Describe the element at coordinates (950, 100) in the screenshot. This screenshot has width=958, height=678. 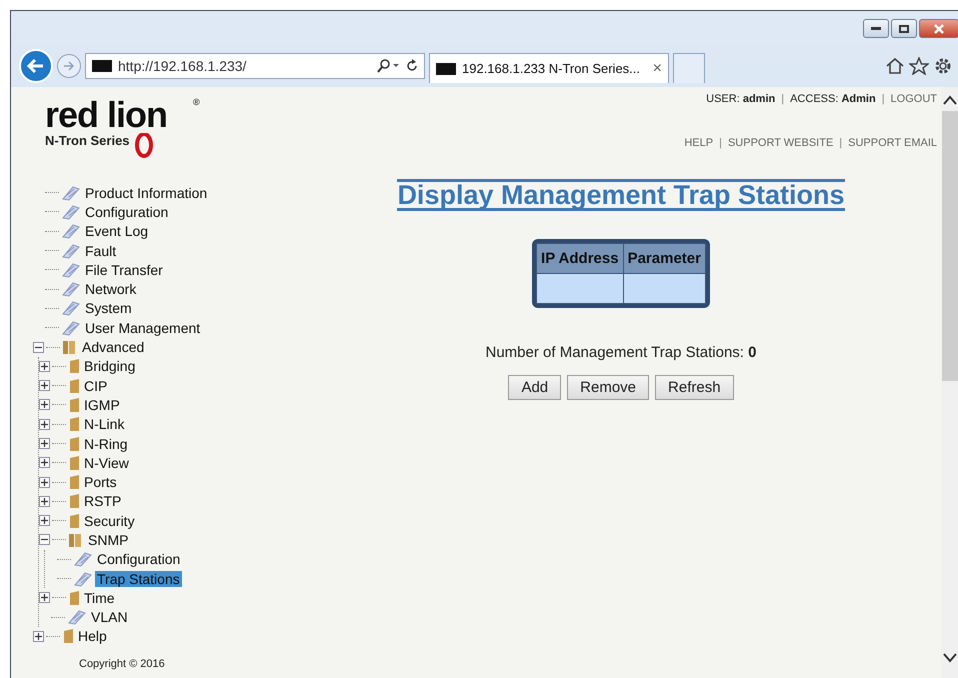
I see `scroll-up-icon` at that location.